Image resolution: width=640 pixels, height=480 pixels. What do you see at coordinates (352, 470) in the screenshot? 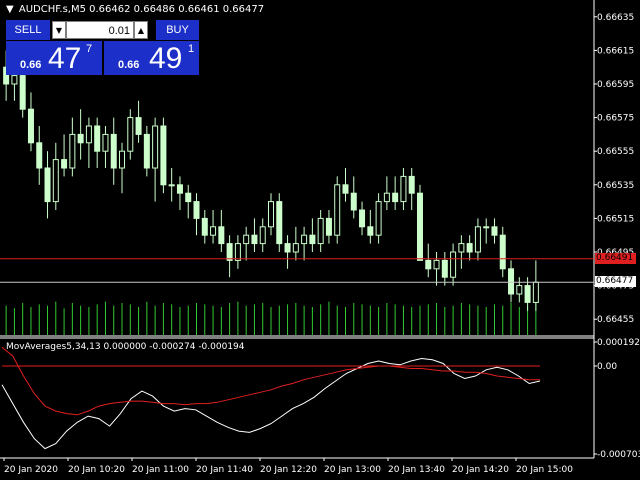
I see `time-tick-label: 20 Jan 13:00` at bounding box center [352, 470].